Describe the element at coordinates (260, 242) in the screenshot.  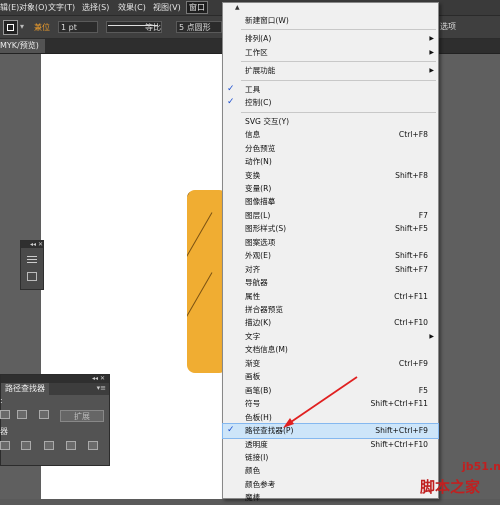
I see `menu-item-label: 图案选项` at that location.